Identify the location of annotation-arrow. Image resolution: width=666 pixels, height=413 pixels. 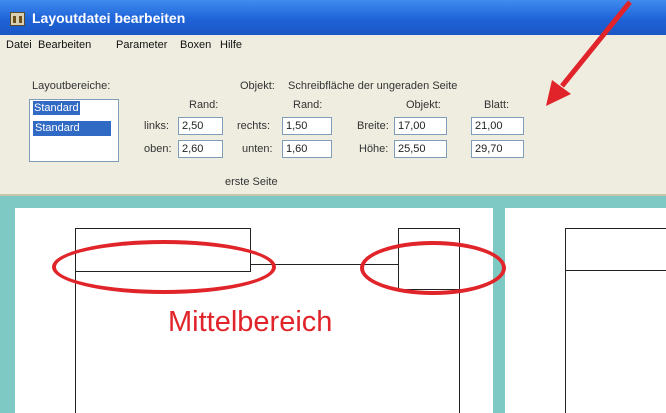
(589, 53).